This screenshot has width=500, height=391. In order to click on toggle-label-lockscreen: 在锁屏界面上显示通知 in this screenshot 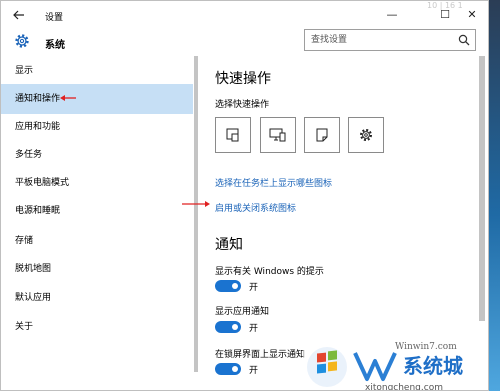, I will do `click(260, 355)`.